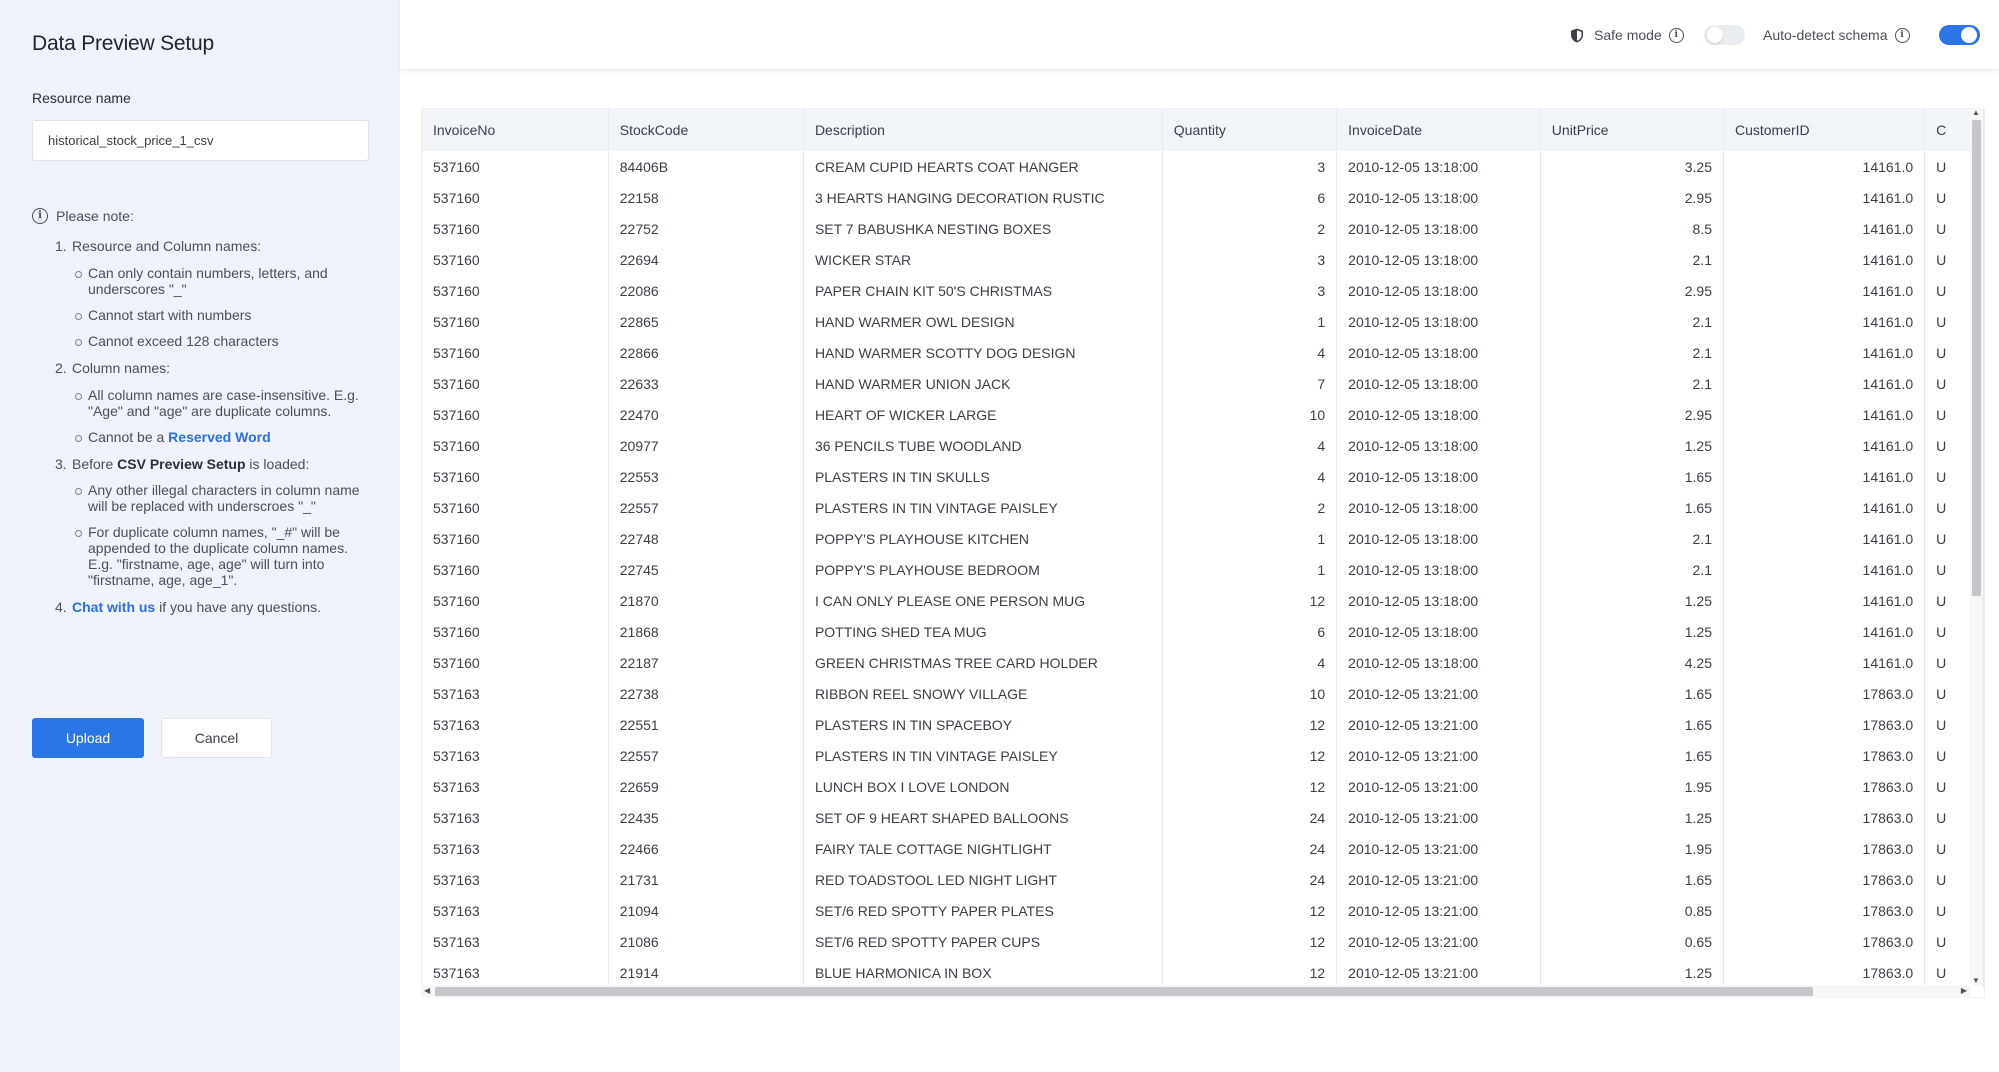 This screenshot has height=1072, width=1999. What do you see at coordinates (983, 259) in the screenshot?
I see `table-cell: WICKER STAR` at bounding box center [983, 259].